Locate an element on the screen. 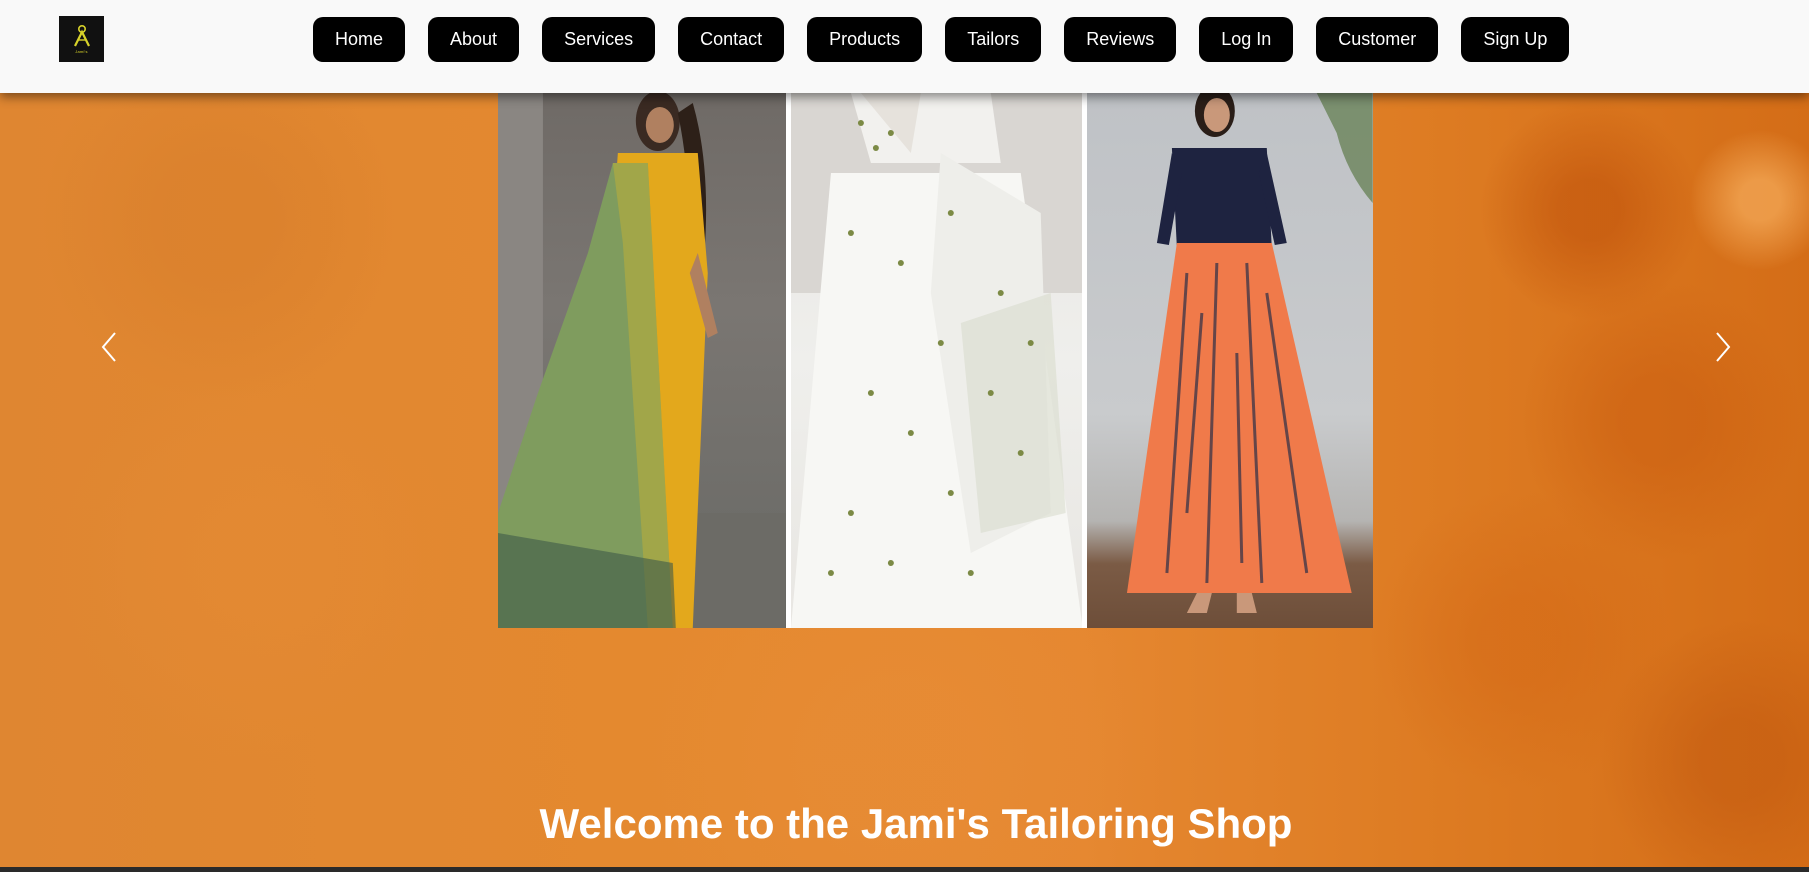  nav-signup-button: Sign Up is located at coordinates (1515, 39).